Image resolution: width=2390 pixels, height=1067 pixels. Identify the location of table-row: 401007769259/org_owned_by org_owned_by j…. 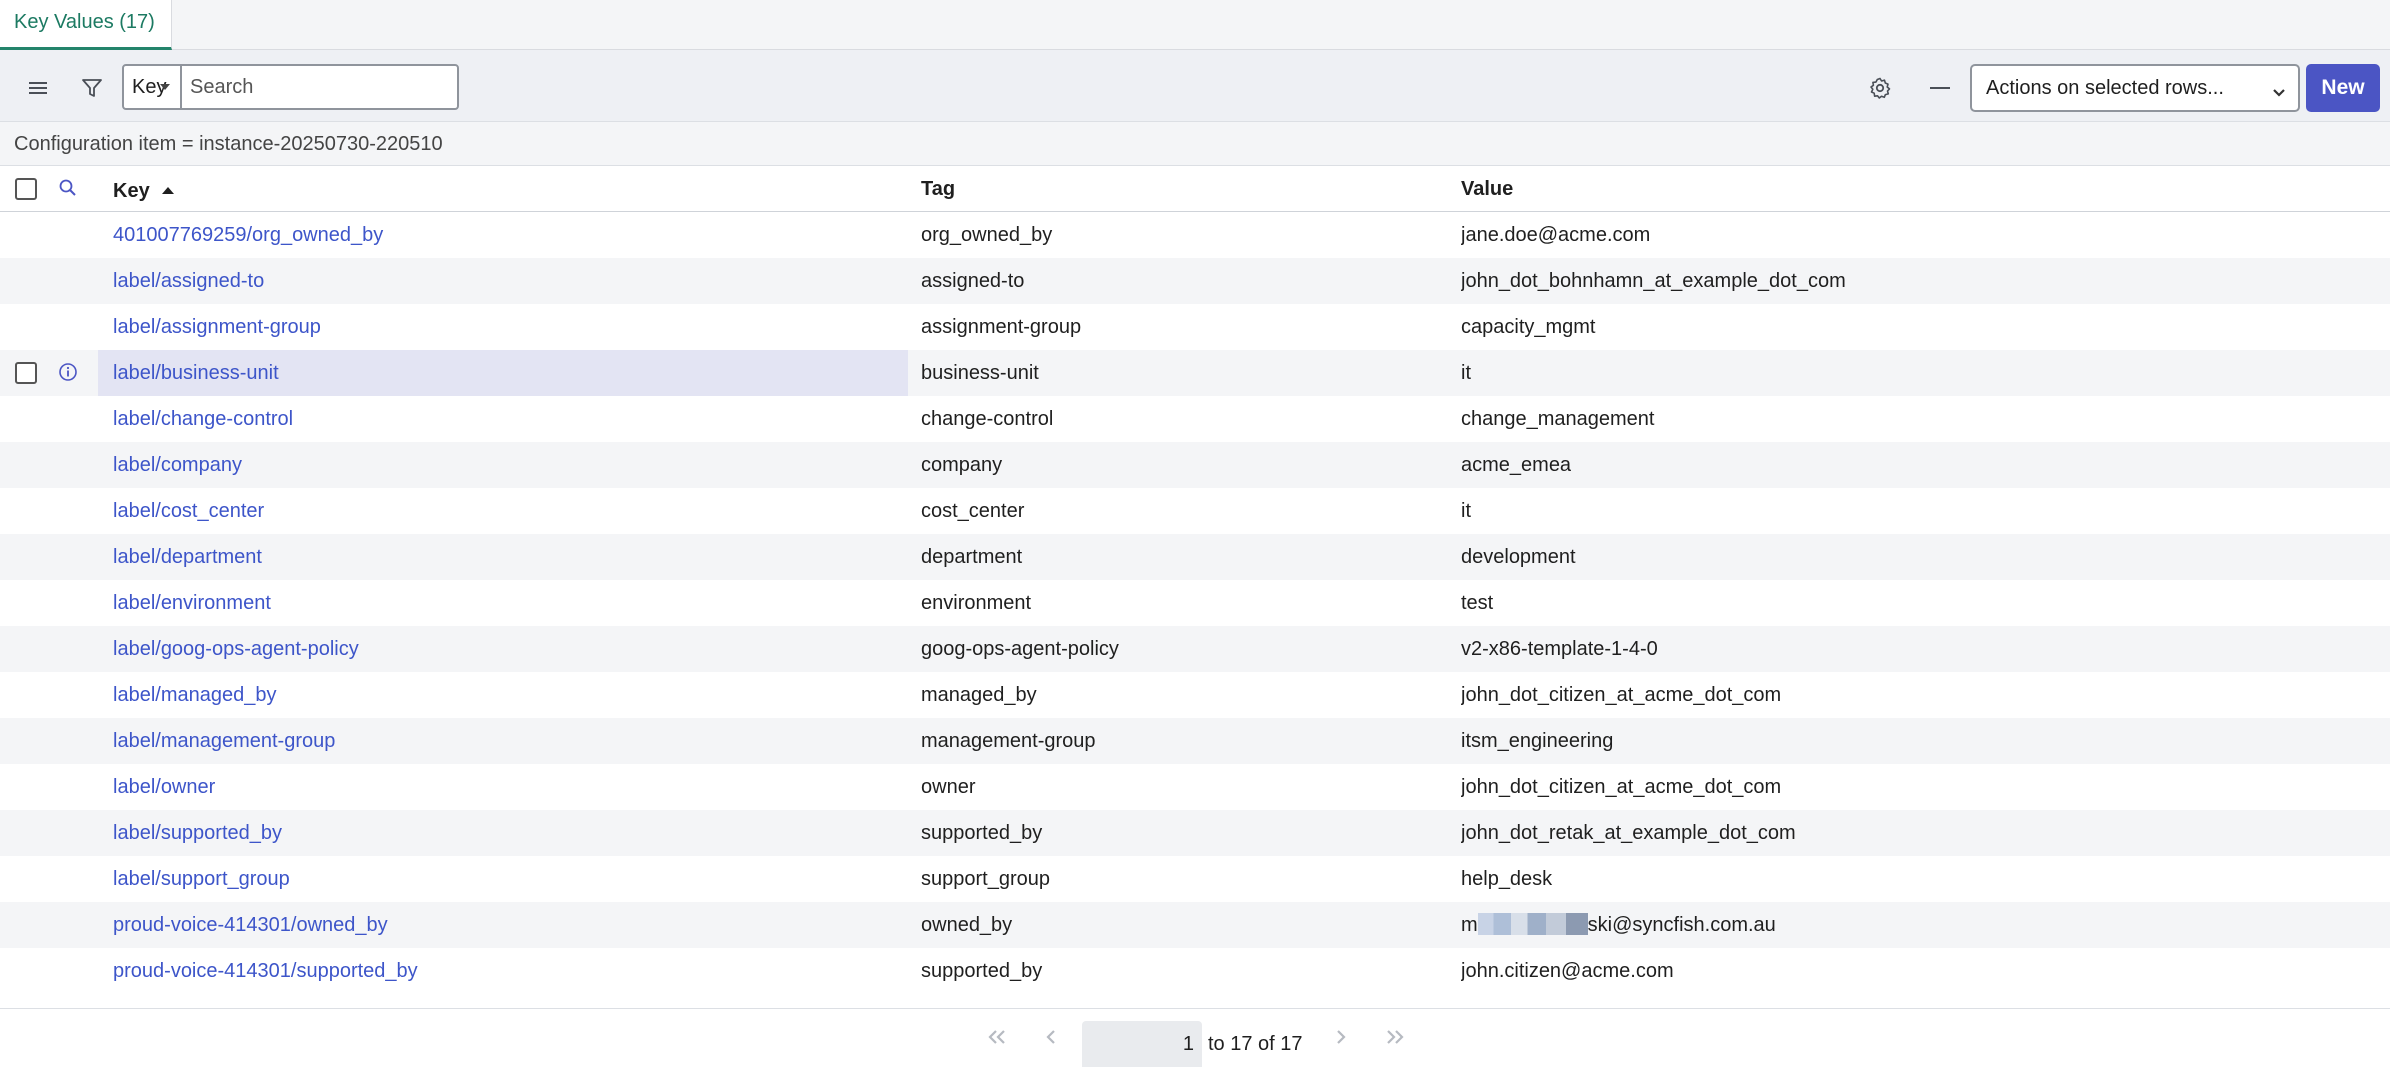
(1195, 235).